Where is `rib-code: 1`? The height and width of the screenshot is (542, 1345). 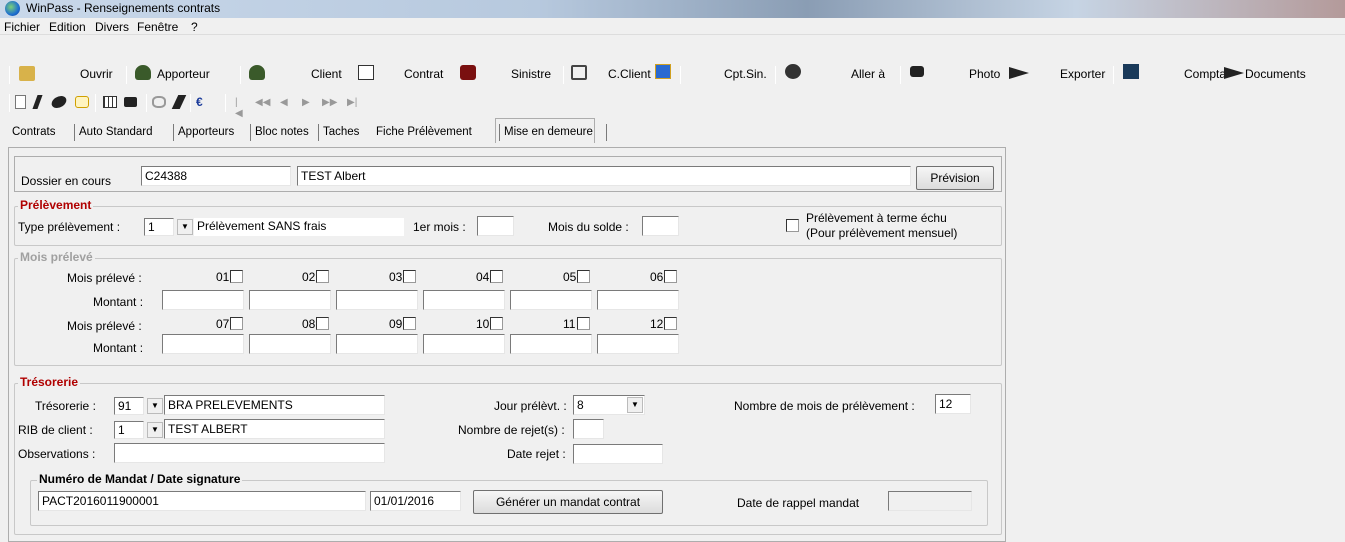
rib-code: 1 is located at coordinates (129, 430).